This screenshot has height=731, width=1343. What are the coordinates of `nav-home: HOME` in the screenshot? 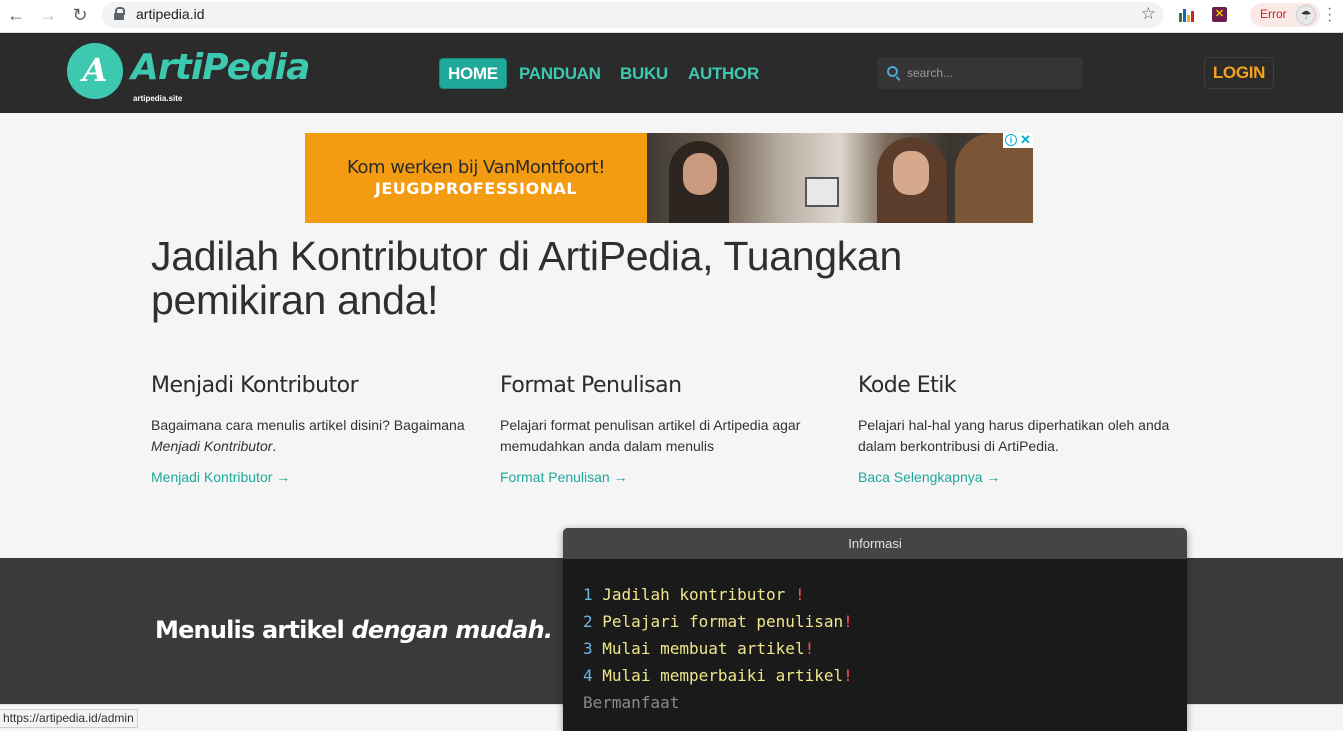 It's located at (473, 73).